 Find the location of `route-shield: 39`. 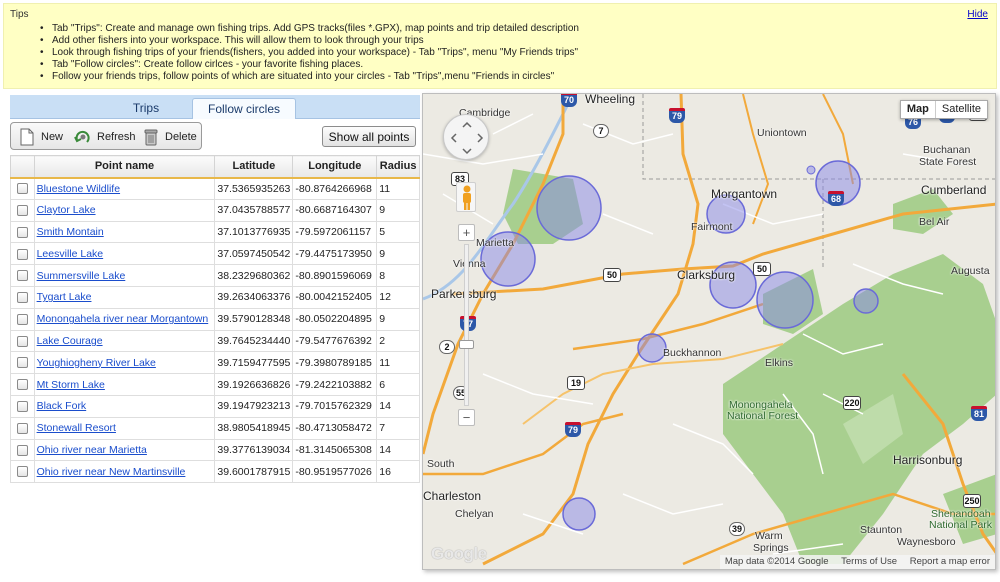

route-shield: 39 is located at coordinates (737, 529).